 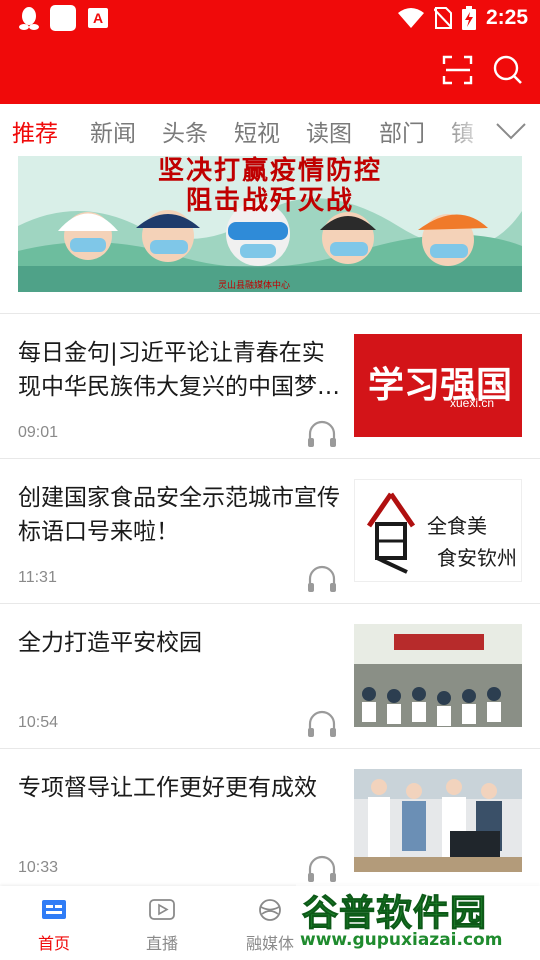 What do you see at coordinates (254, 286) in the screenshot?
I see `banner-caption: 灵山县融媒体中心` at bounding box center [254, 286].